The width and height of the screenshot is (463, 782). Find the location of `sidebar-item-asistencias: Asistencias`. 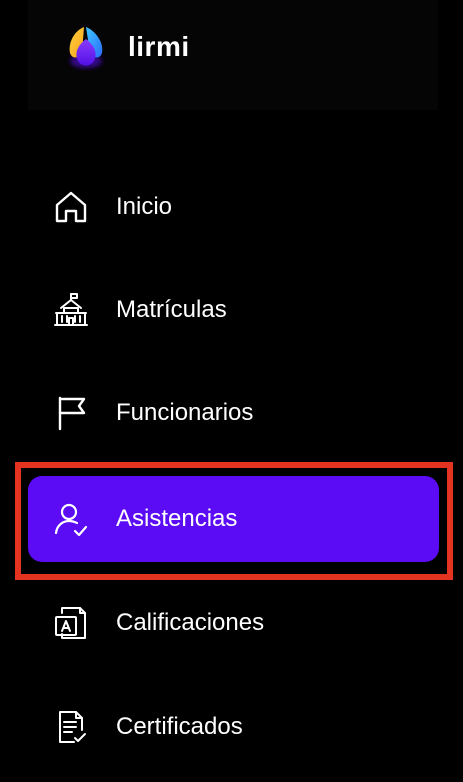

sidebar-item-asistencias: Asistencias is located at coordinates (233, 519).